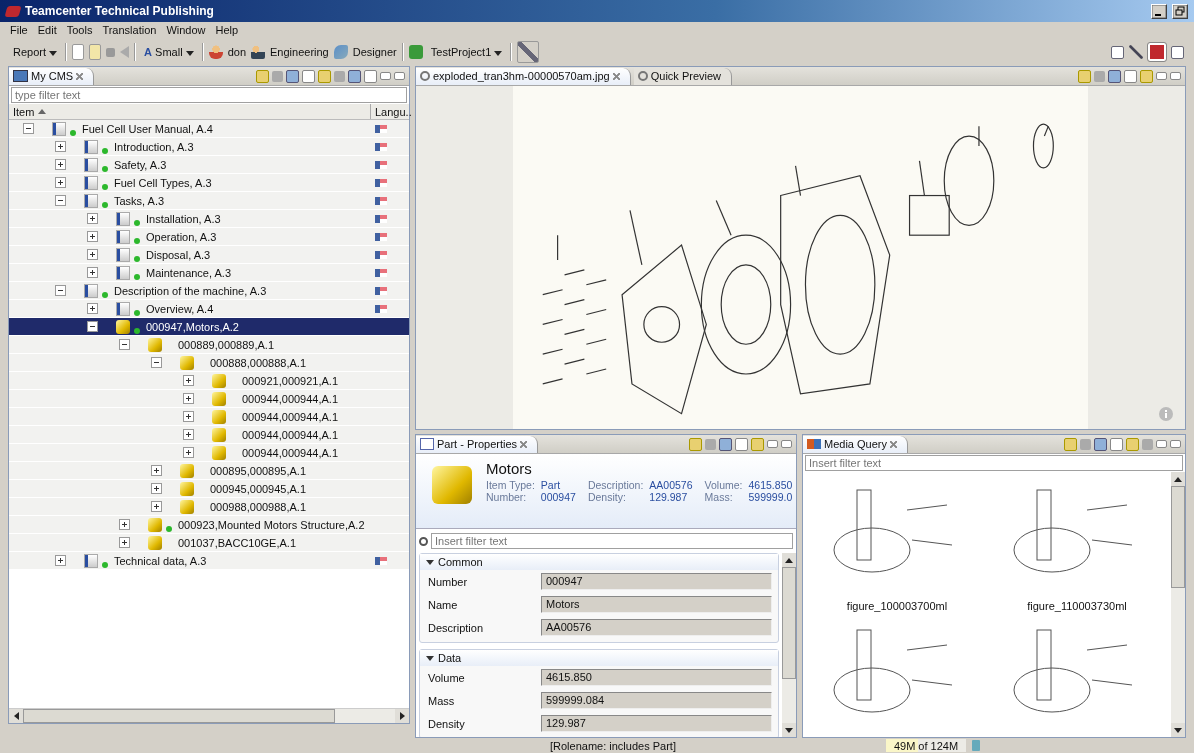 This screenshot has width=1194, height=753. What do you see at coordinates (466, 52) in the screenshot?
I see `project-dropdown: TestProject1` at bounding box center [466, 52].